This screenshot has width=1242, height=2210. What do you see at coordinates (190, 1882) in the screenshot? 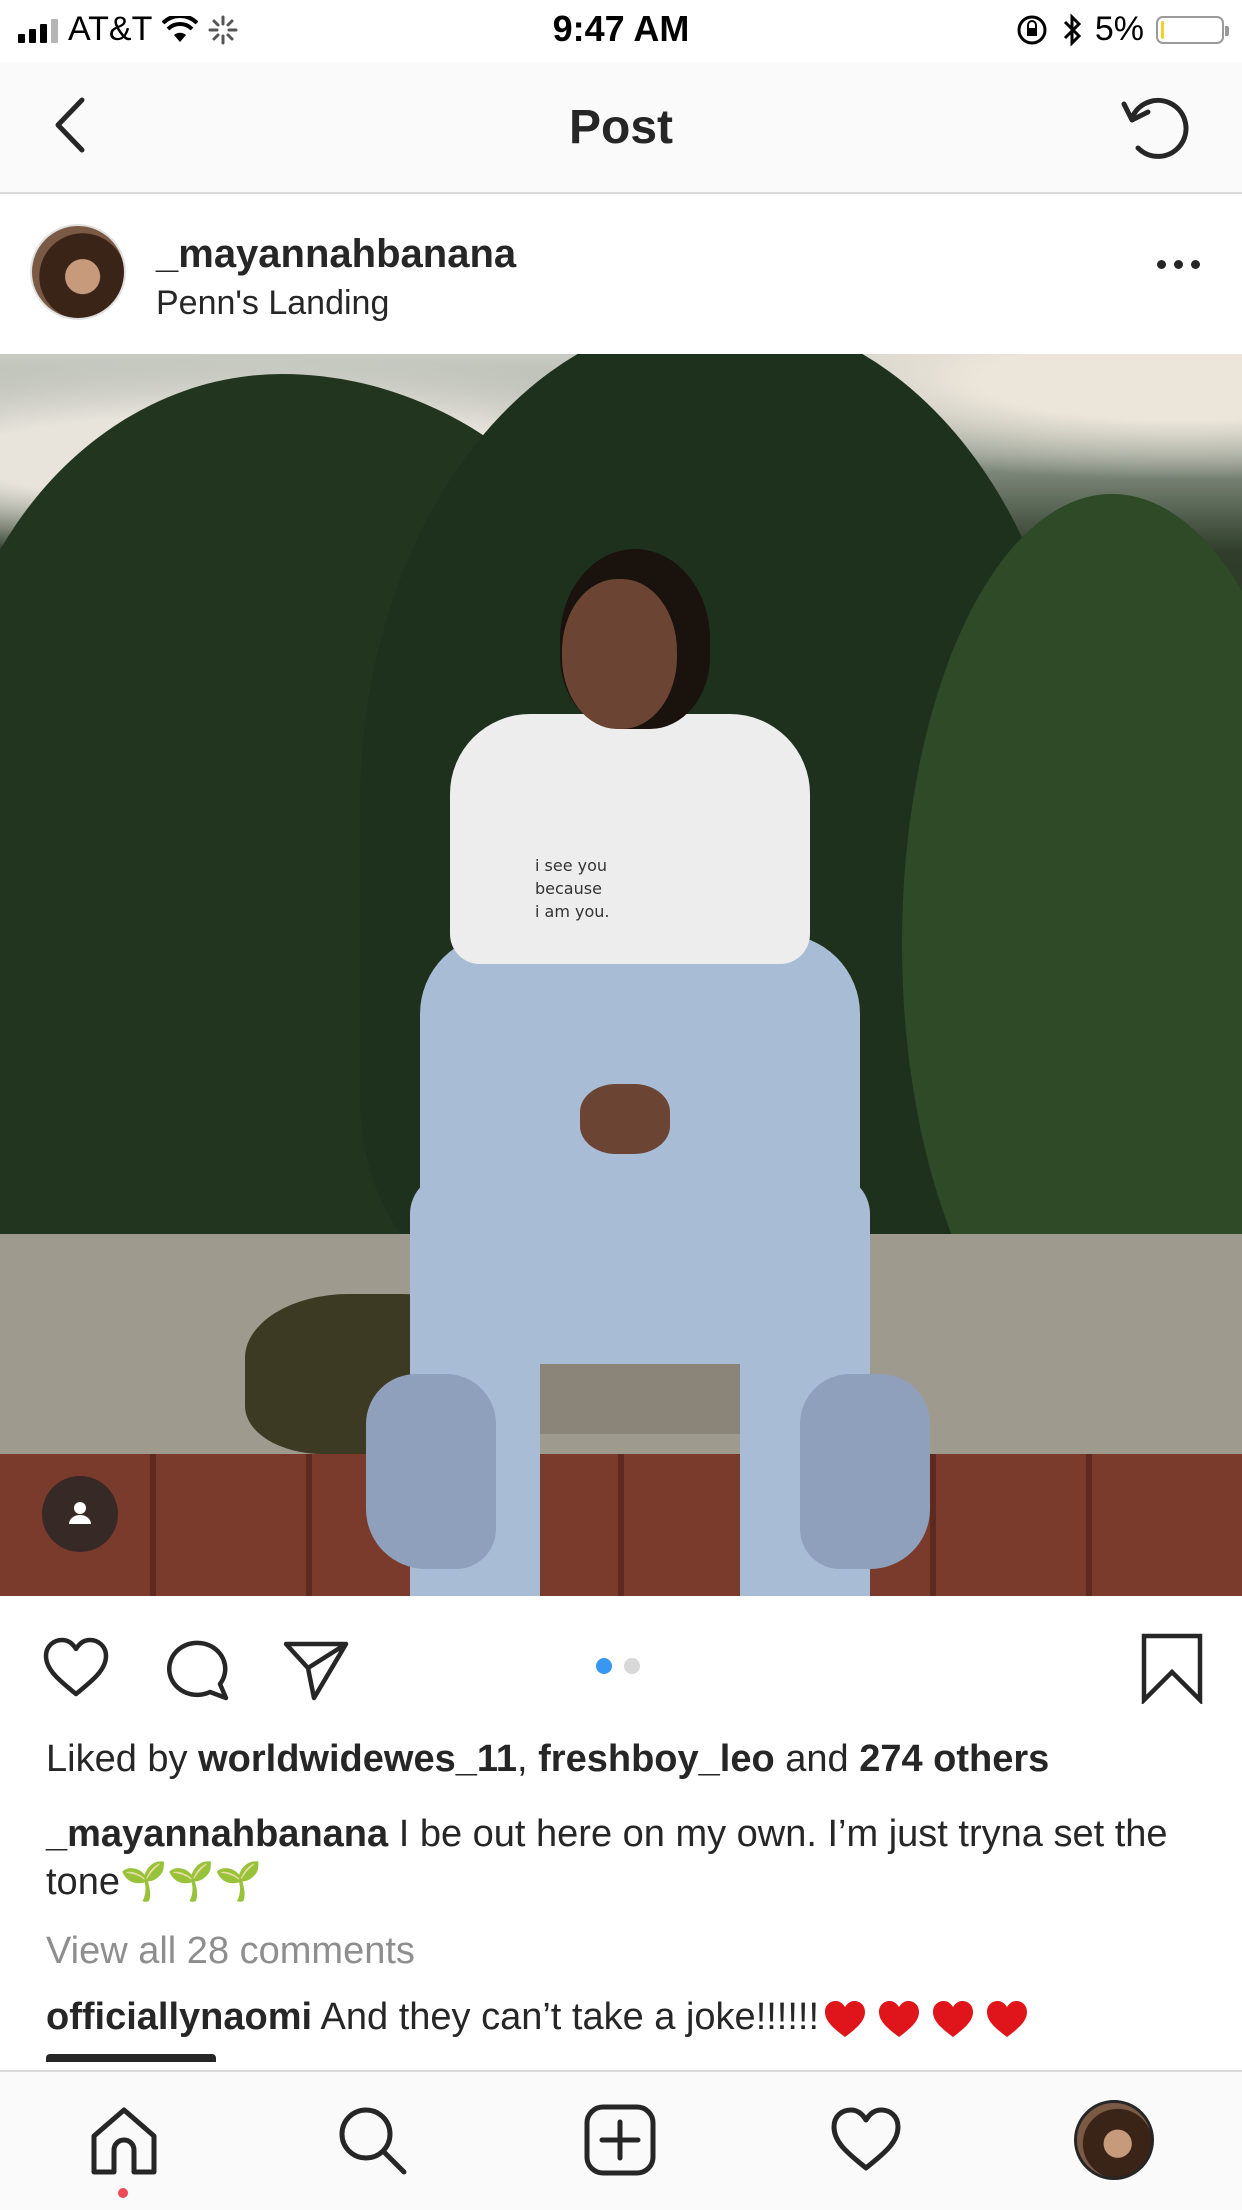
I see `seedling-emoji: 🌱🌱🌱` at bounding box center [190, 1882].